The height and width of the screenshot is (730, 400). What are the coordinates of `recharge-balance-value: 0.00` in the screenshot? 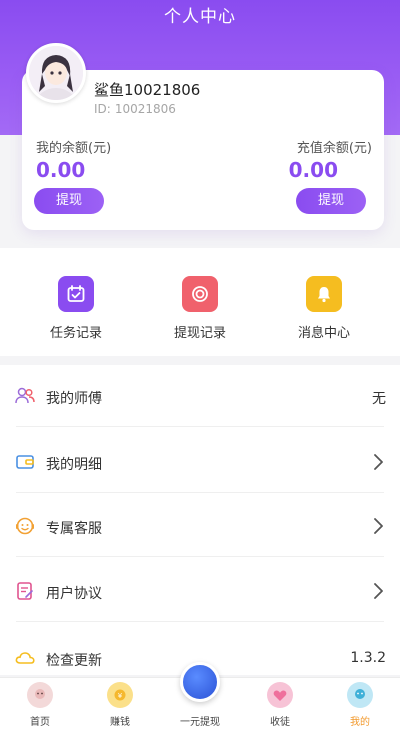 It's located at (313, 170).